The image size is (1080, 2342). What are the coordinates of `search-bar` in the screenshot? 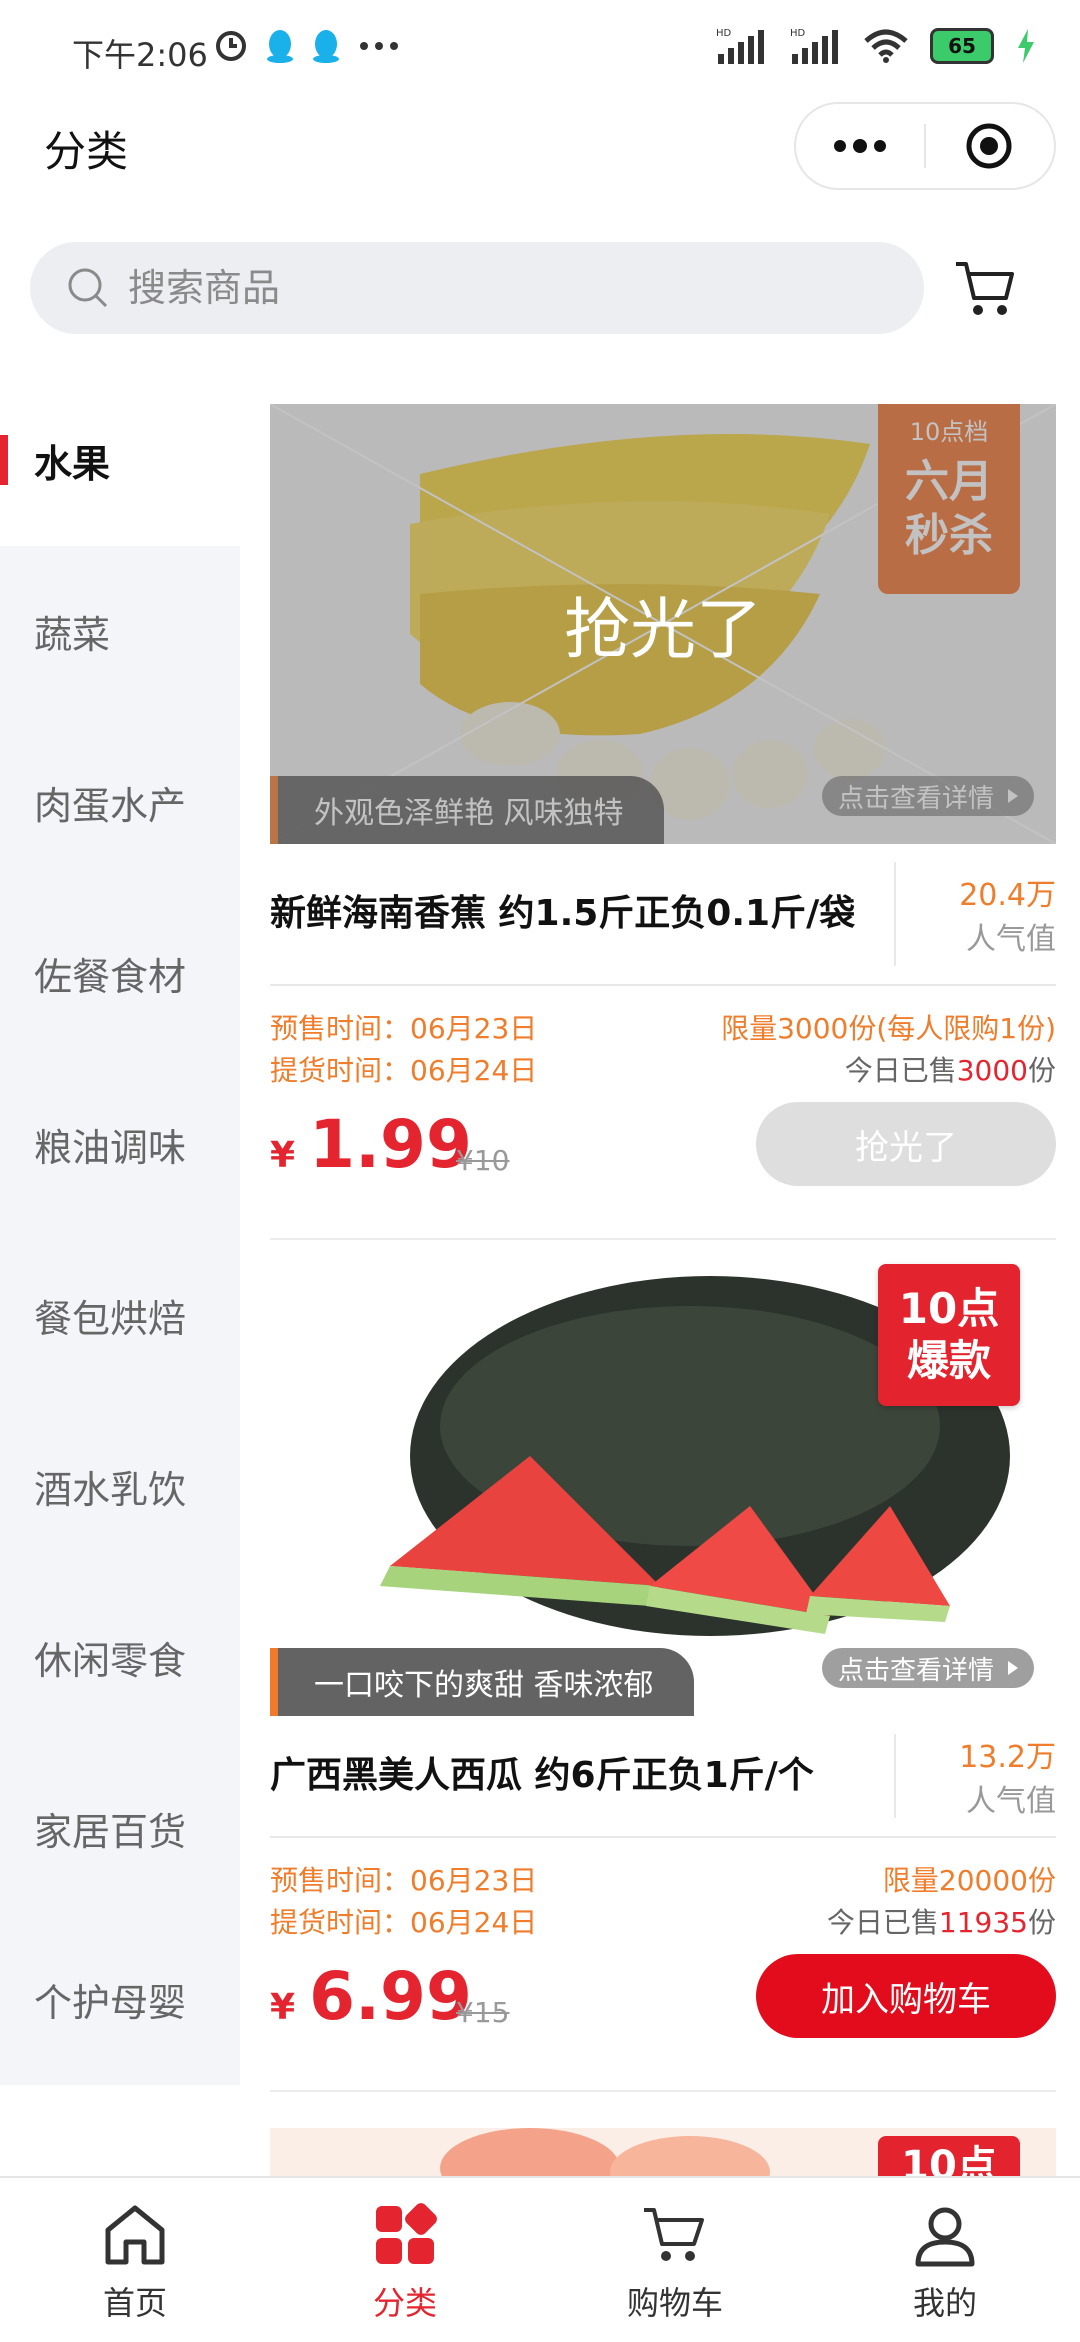 It's located at (477, 288).